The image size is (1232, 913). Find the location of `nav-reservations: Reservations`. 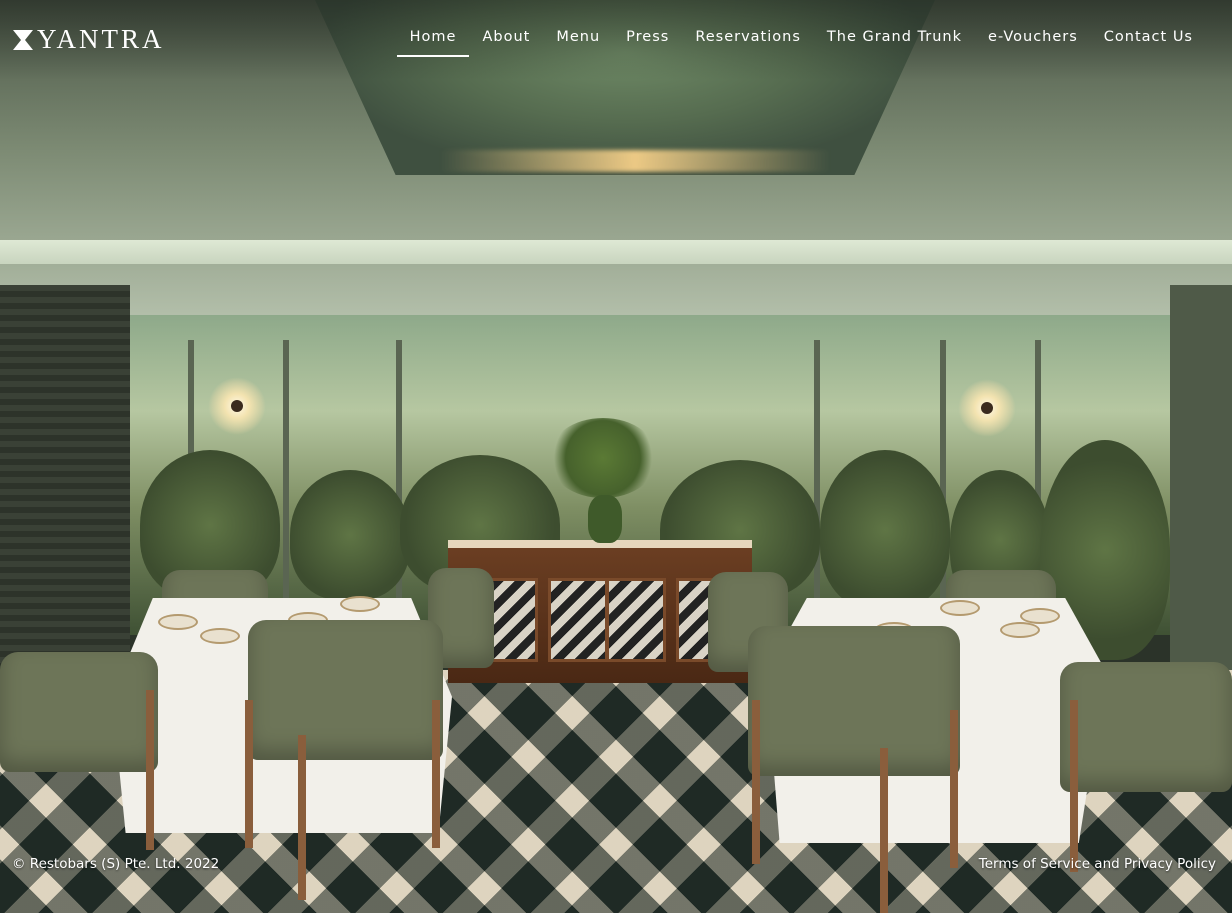

nav-reservations: Reservations is located at coordinates (748, 41).